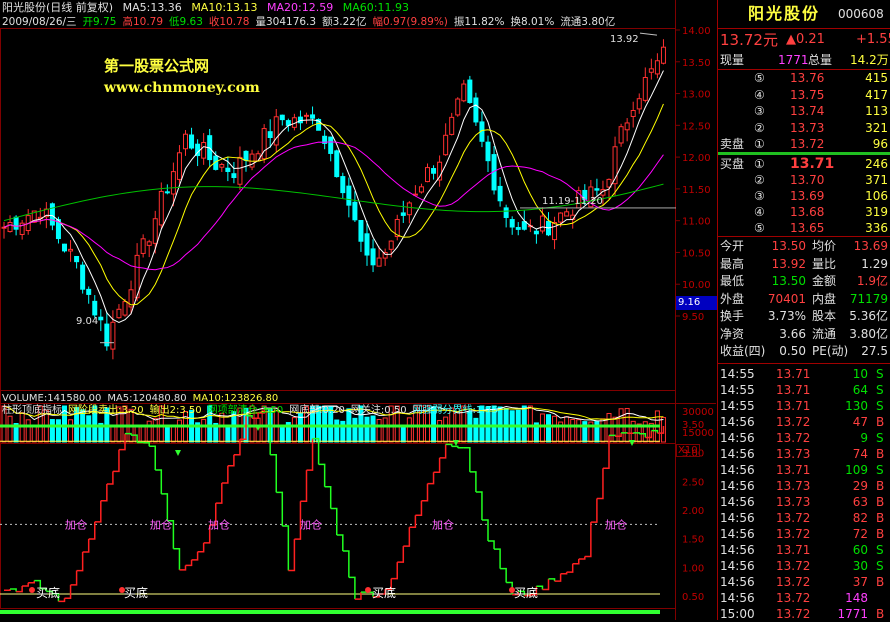 Image resolution: width=890 pixels, height=622 pixels. Describe the element at coordinates (732, 264) in the screenshot. I see `stat-label: 最高` at that location.